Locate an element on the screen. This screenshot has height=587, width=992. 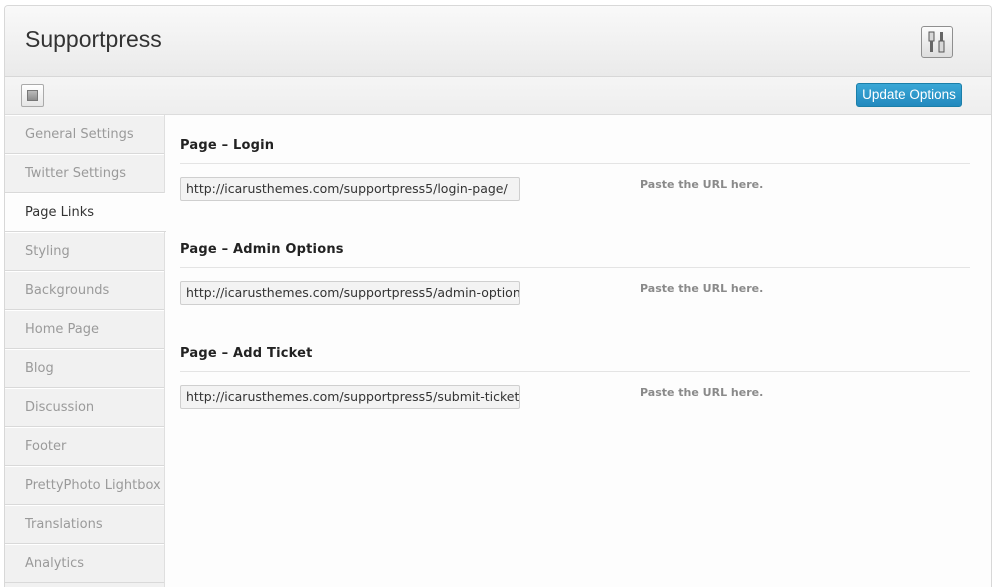
sidebar-item-discussion: Discussion is located at coordinates (84, 407).